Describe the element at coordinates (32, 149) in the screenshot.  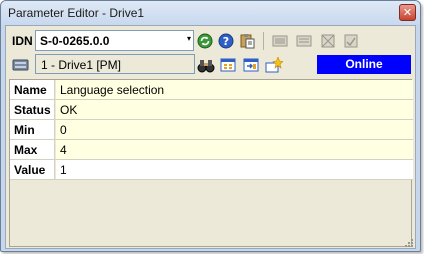
I see `row-label: Max` at that location.